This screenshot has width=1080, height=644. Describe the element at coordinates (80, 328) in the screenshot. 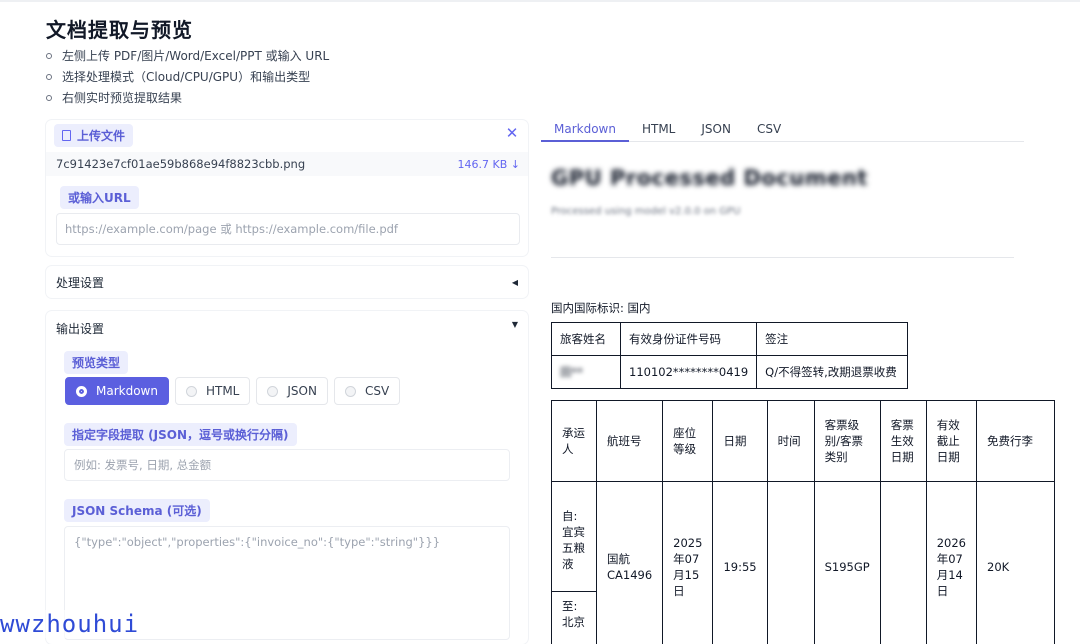

I see `output-settings-title: 输出设置` at that location.